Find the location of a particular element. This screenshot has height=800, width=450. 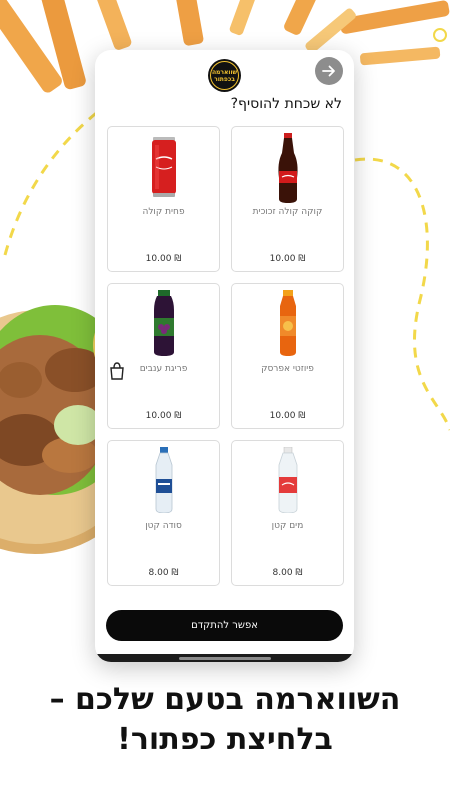

dashed-path-left is located at coordinates (52, 182).